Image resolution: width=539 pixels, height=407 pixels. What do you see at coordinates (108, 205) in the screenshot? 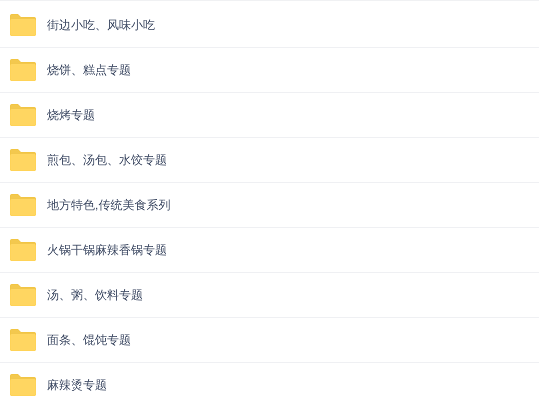
I see `folder-name: 地方特色,传统美食系列` at bounding box center [108, 205].